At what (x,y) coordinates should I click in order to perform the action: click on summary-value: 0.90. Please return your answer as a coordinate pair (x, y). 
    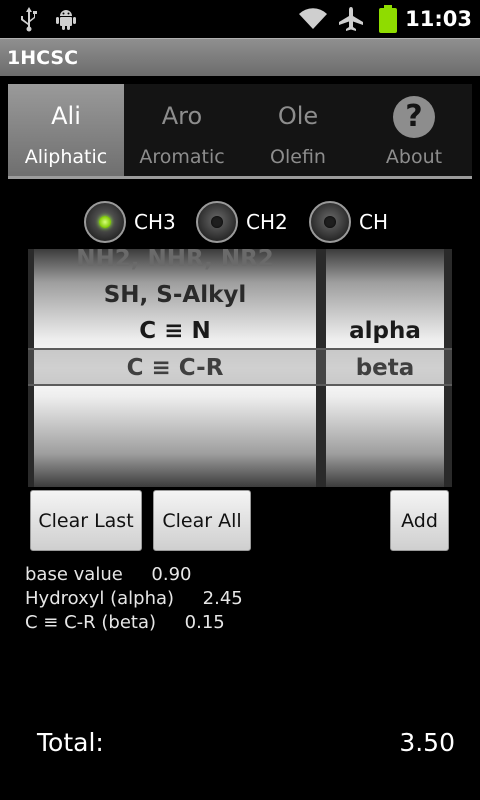
    Looking at the image, I should click on (171, 574).